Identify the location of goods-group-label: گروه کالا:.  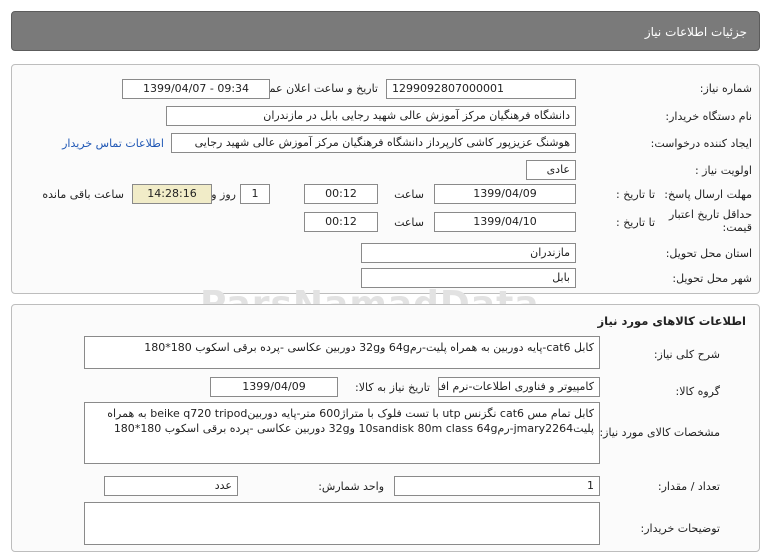
(697, 391).